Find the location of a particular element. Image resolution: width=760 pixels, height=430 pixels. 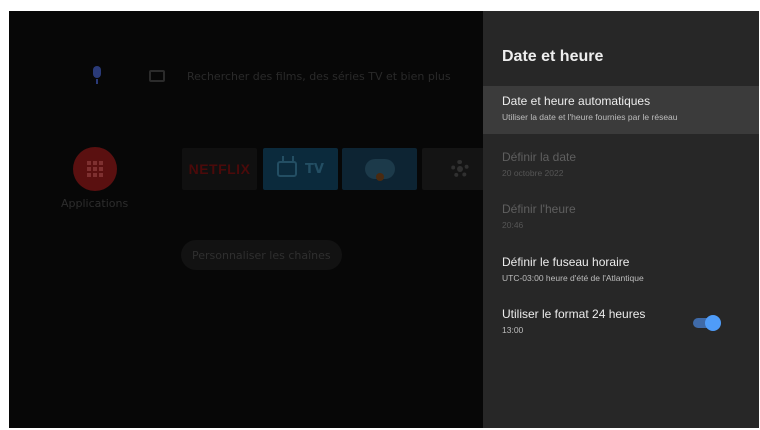

netflix-tile: NETFLIX is located at coordinates (219, 169).